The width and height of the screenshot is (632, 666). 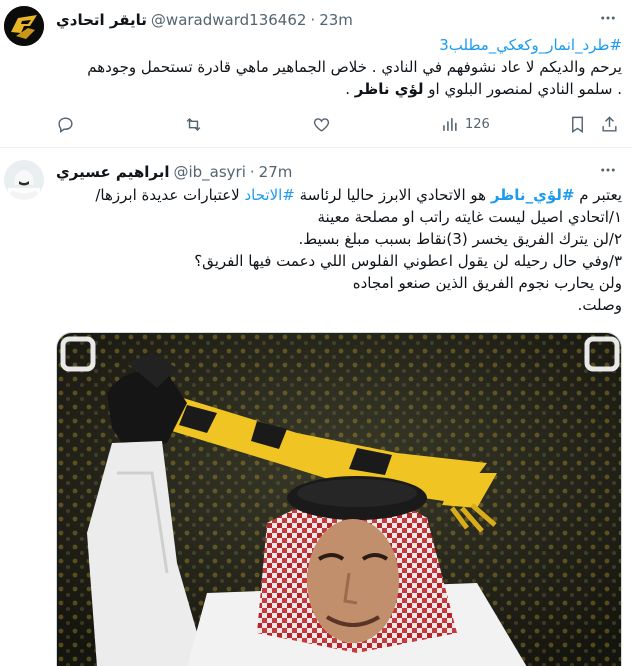 I want to click on hashtag-loay-nazer: #لؤي_ناظر, so click(x=533, y=195).